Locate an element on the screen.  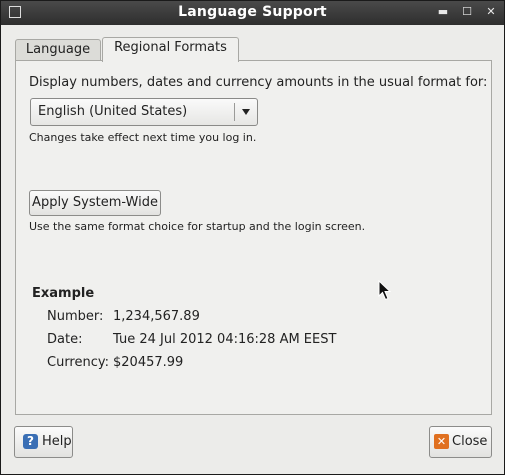
date-value: Tue 24 Jul 2012 04:16:28 AM EEST is located at coordinates (225, 339).